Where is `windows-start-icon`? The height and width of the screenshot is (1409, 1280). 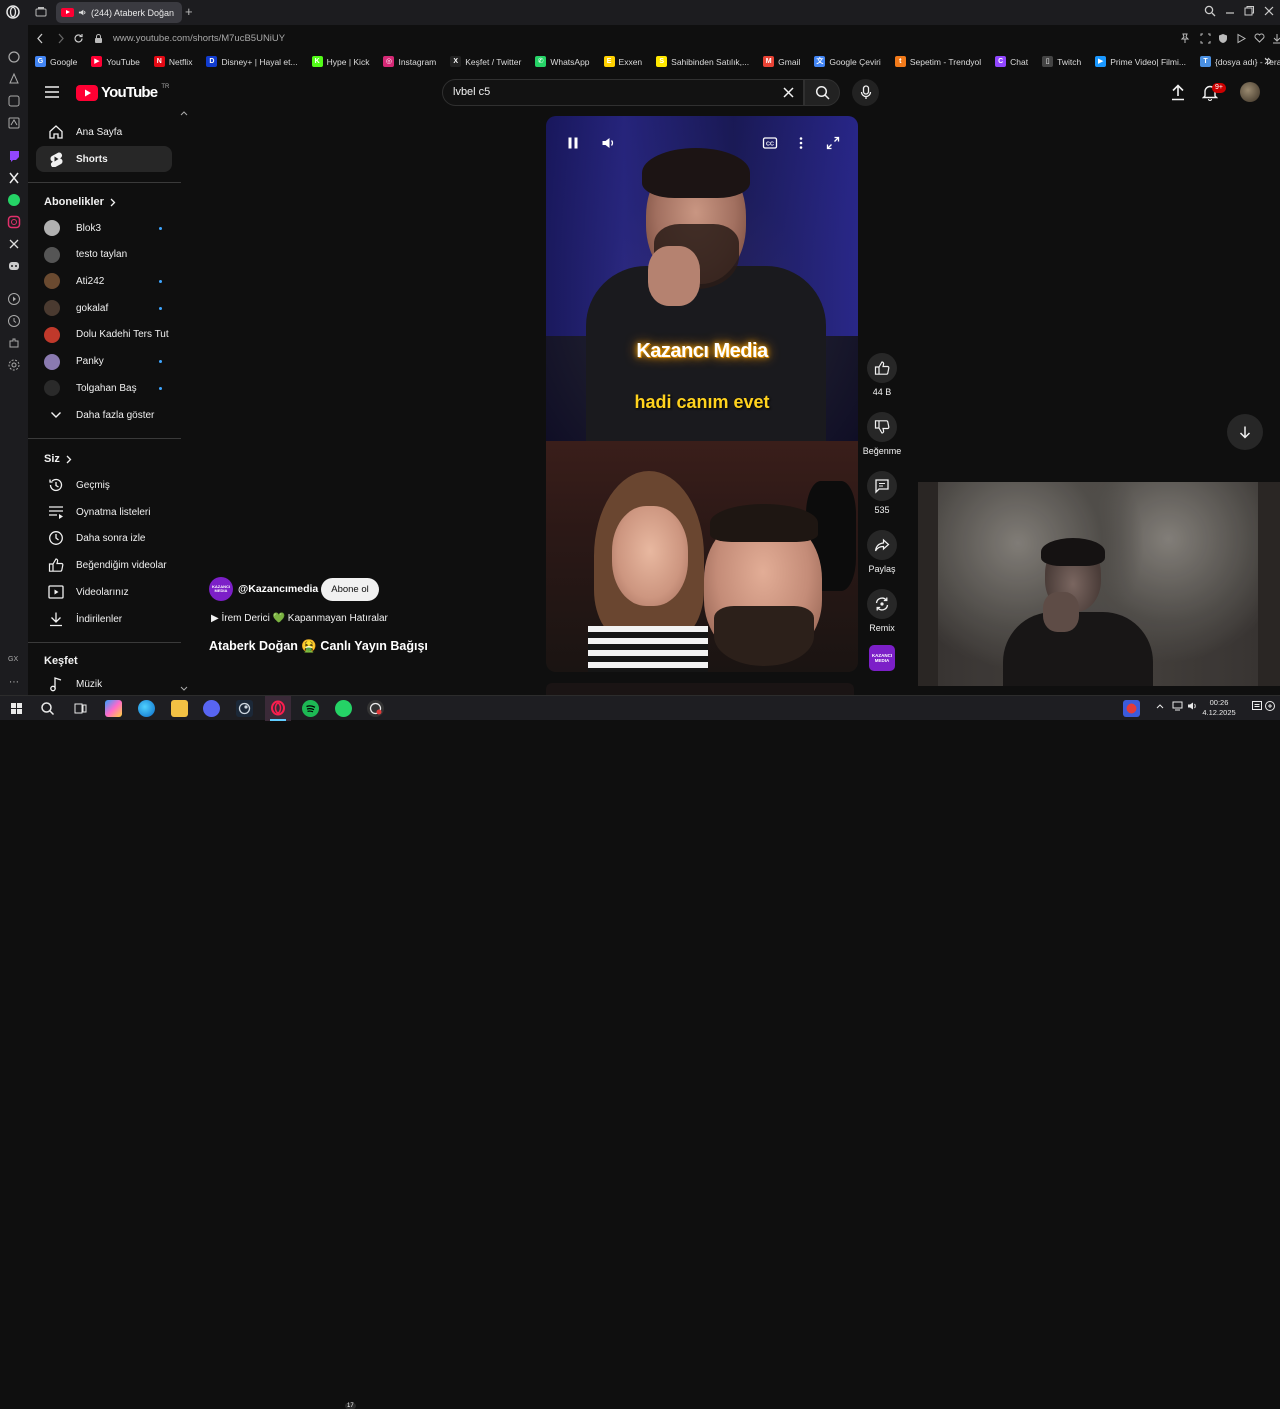 windows-start-icon is located at coordinates (16, 708).